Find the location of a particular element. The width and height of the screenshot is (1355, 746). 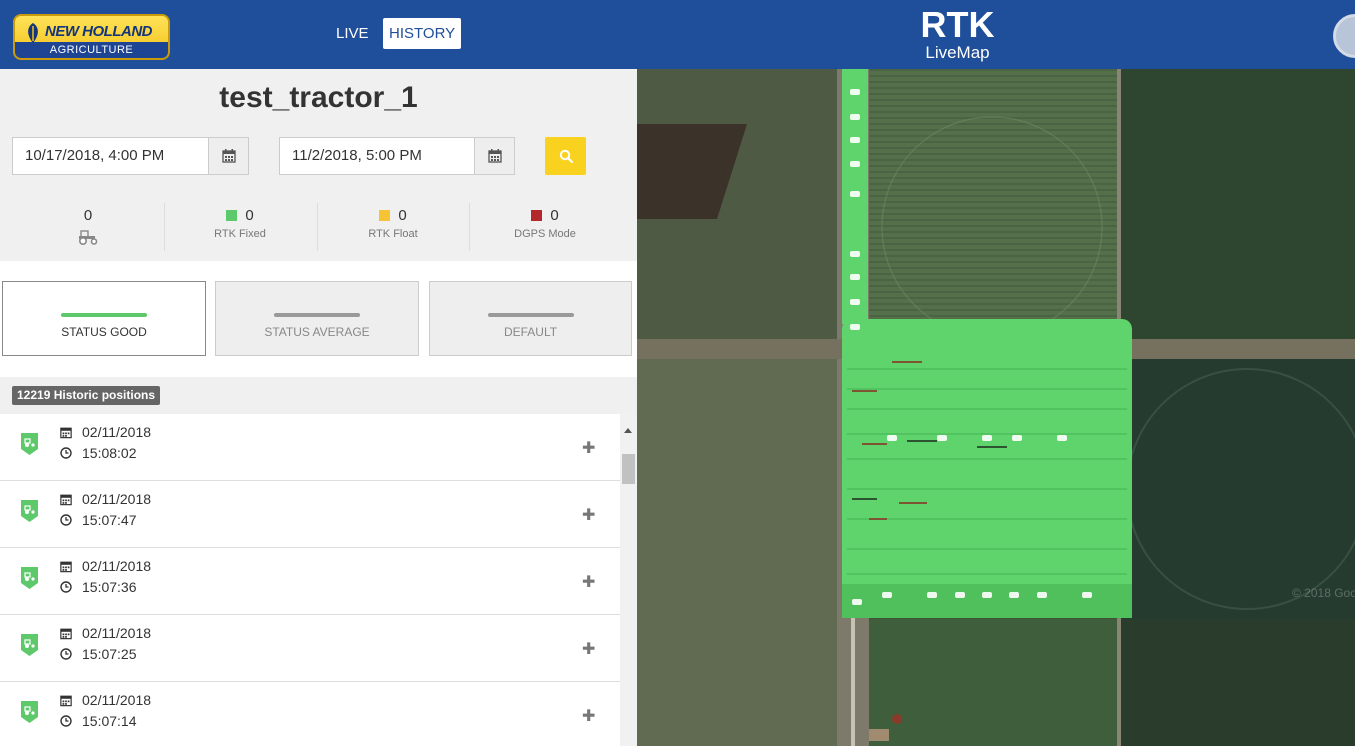

status-average-button: STATUS AVERAGE is located at coordinates (317, 318).